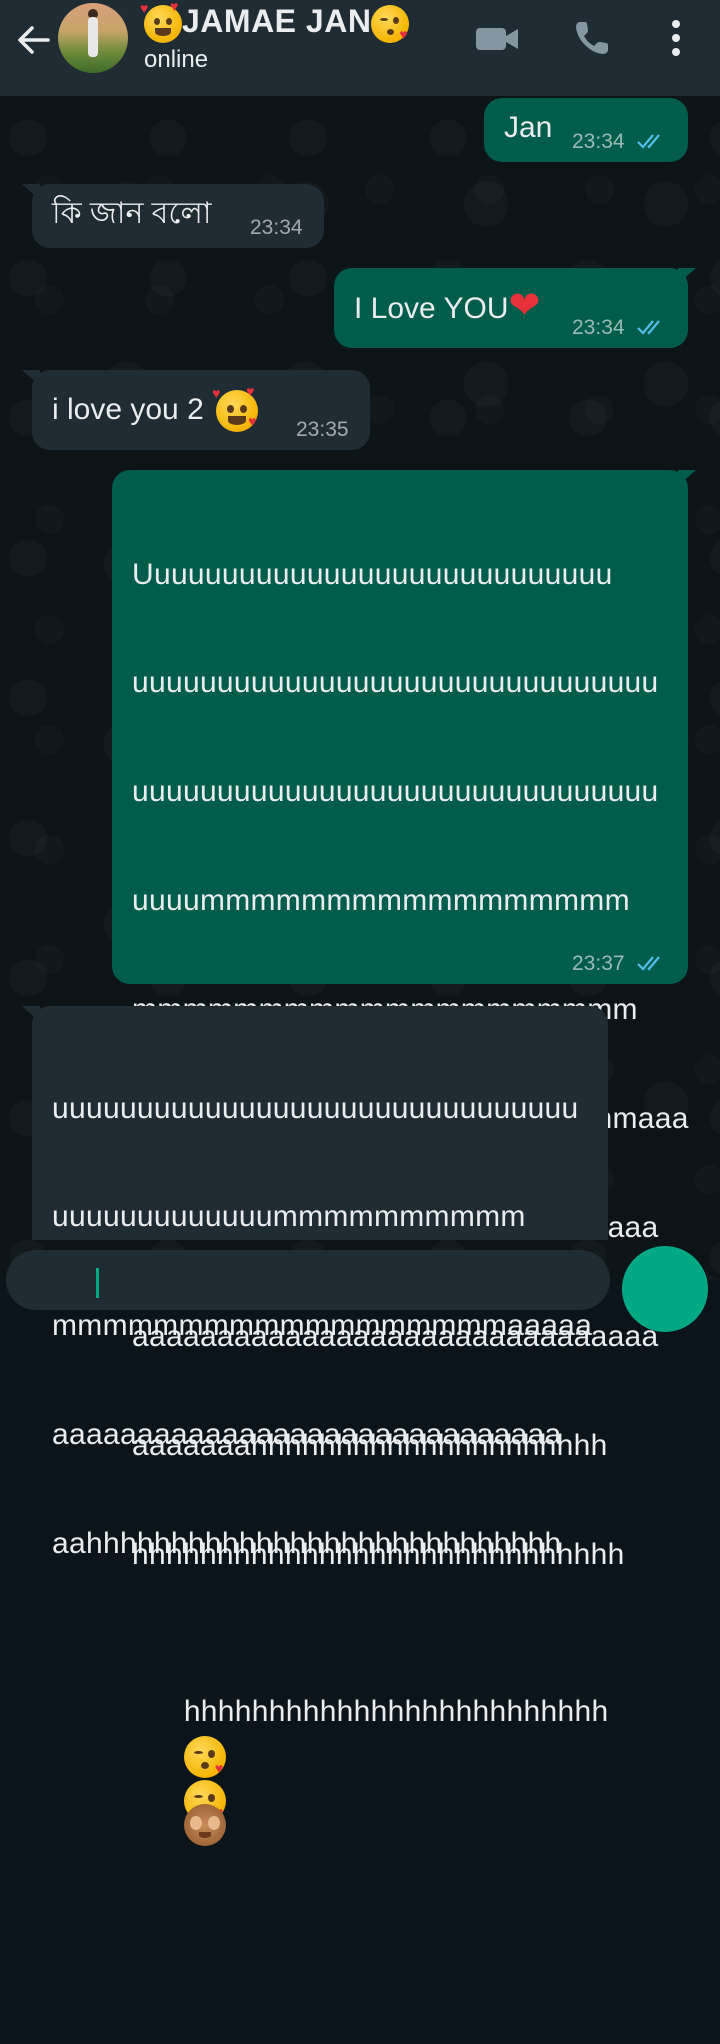 The height and width of the screenshot is (2044, 720). What do you see at coordinates (431, 308) in the screenshot?
I see `message-text: I Love YOU` at bounding box center [431, 308].